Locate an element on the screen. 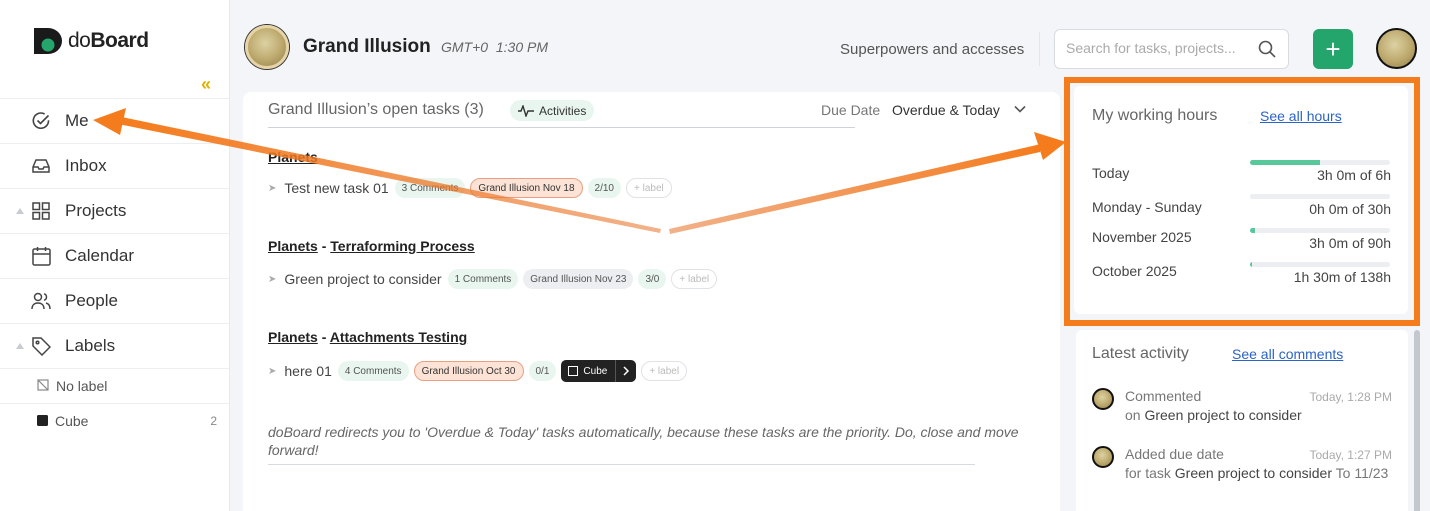 The width and height of the screenshot is (1430, 511). see-all-comments-link: See all comments is located at coordinates (1287, 354).